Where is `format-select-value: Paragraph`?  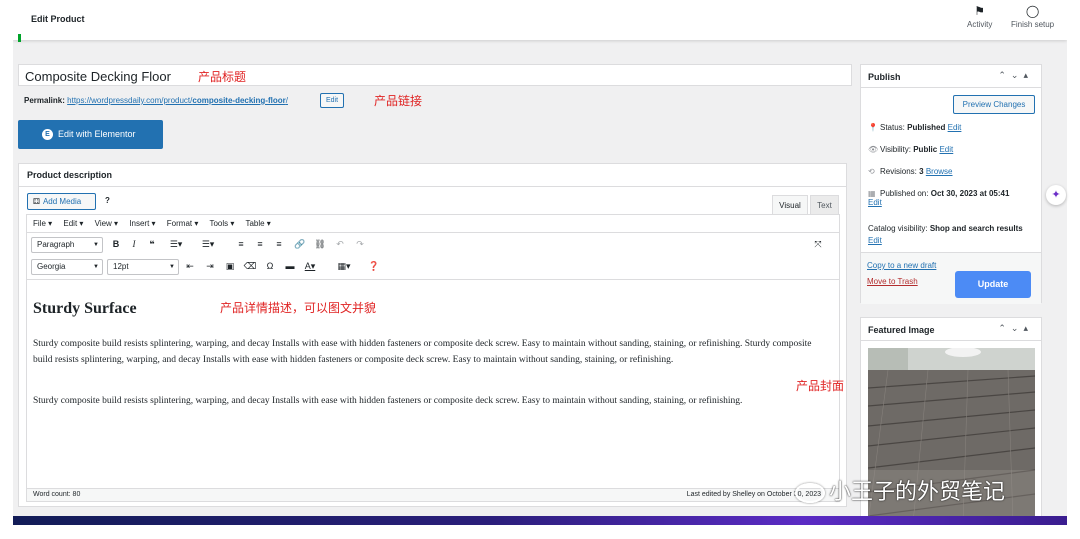 format-select-value: Paragraph is located at coordinates (56, 244).